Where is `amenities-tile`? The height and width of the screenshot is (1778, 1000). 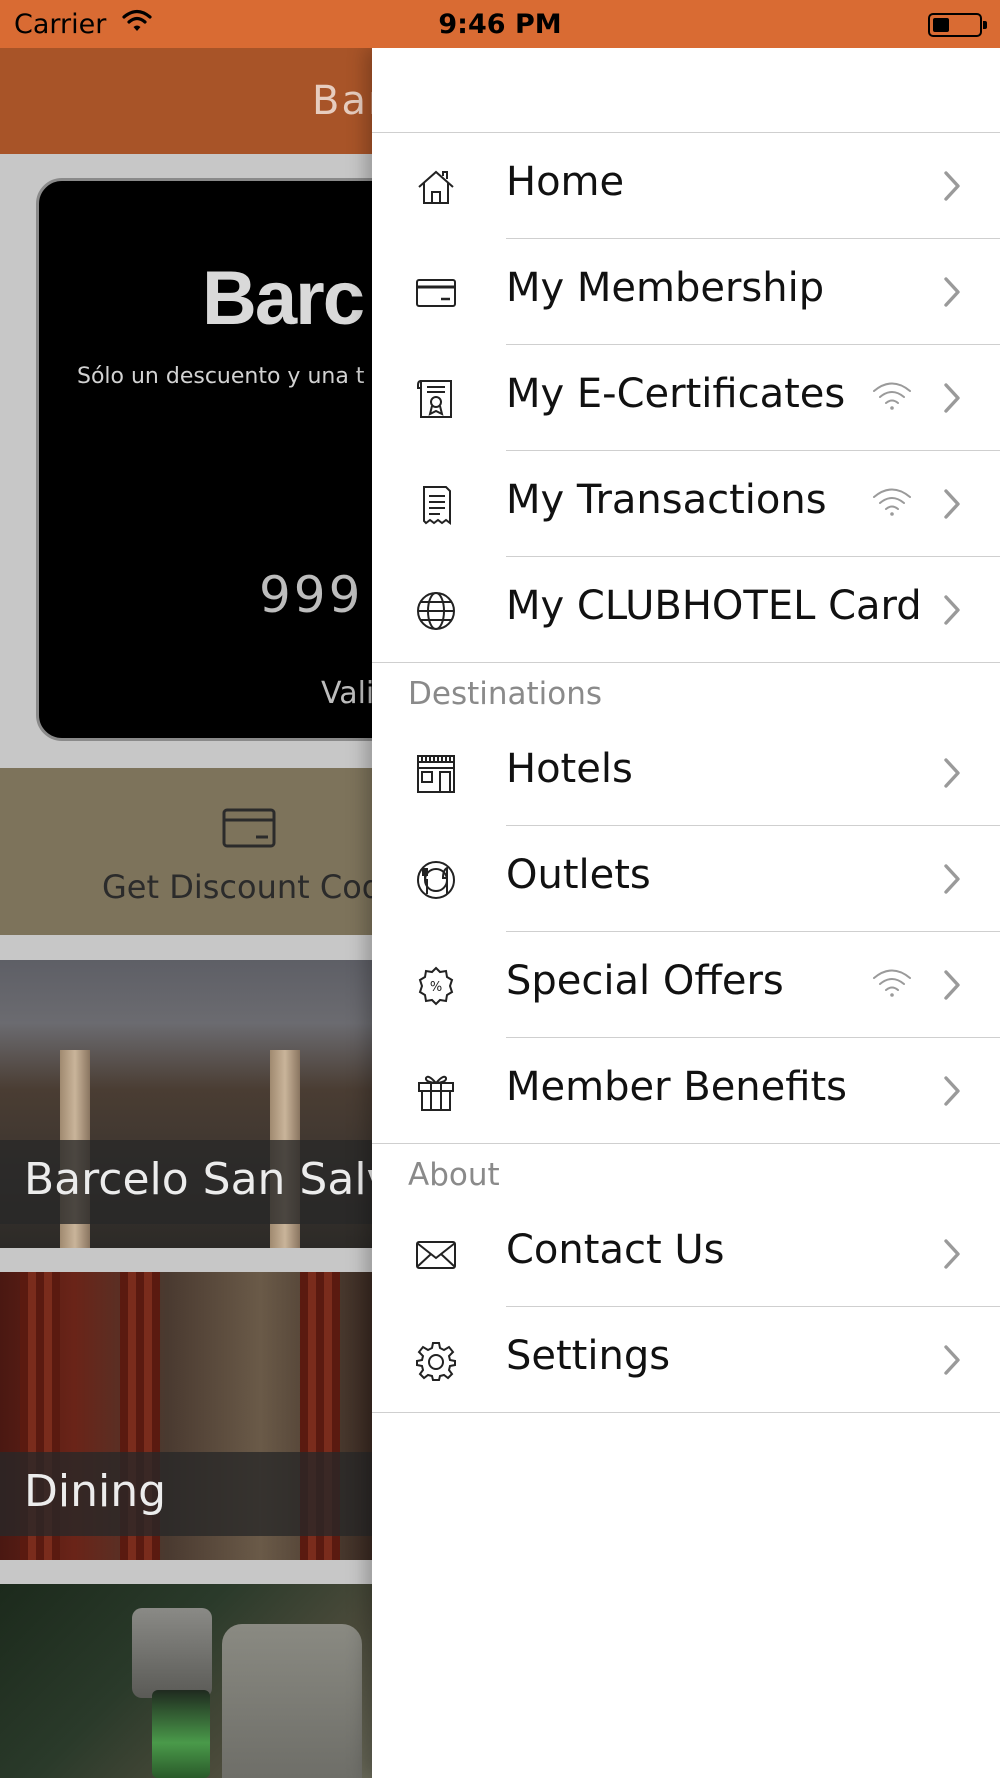
amenities-tile is located at coordinates (186, 1681).